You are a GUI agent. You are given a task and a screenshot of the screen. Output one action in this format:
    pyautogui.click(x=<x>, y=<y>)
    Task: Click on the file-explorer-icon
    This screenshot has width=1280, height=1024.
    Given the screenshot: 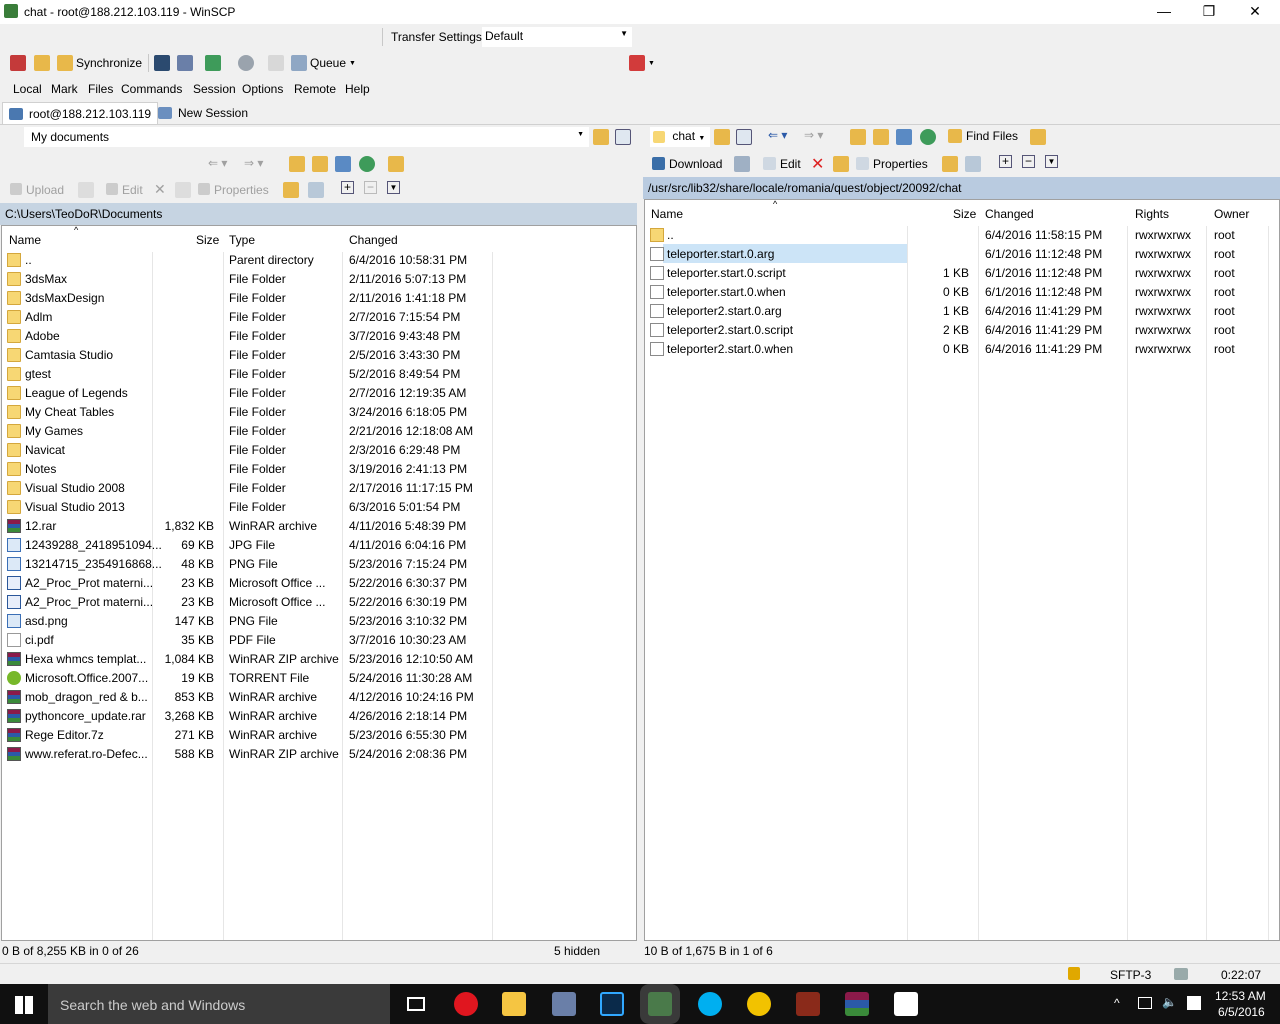 What is the action you would take?
    pyautogui.click(x=514, y=1004)
    